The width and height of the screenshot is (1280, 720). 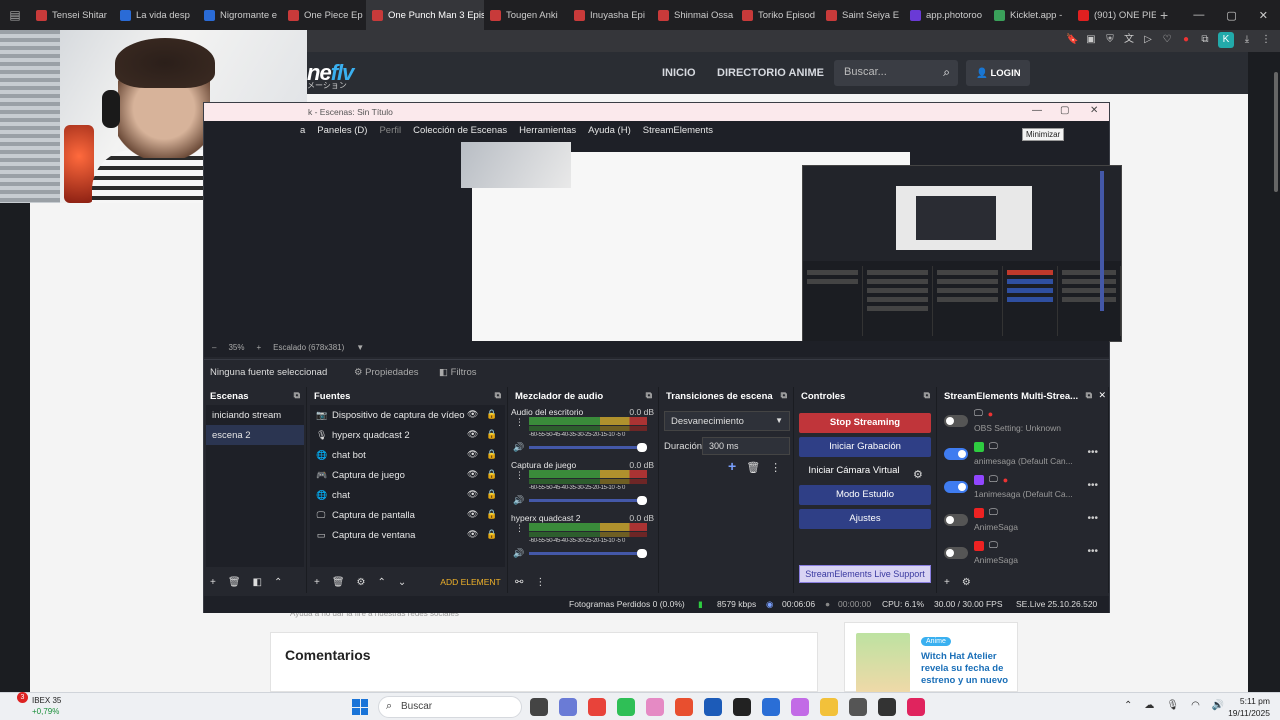 I want to click on wifi-icon: ◠, so click(x=1195, y=705).